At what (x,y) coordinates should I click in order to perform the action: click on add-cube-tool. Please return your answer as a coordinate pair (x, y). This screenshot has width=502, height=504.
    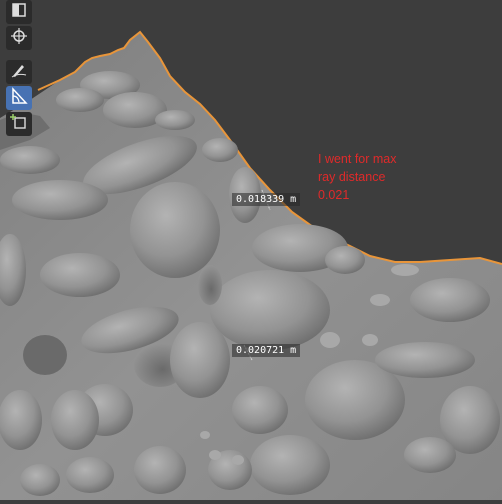
    Looking at the image, I should click on (19, 124).